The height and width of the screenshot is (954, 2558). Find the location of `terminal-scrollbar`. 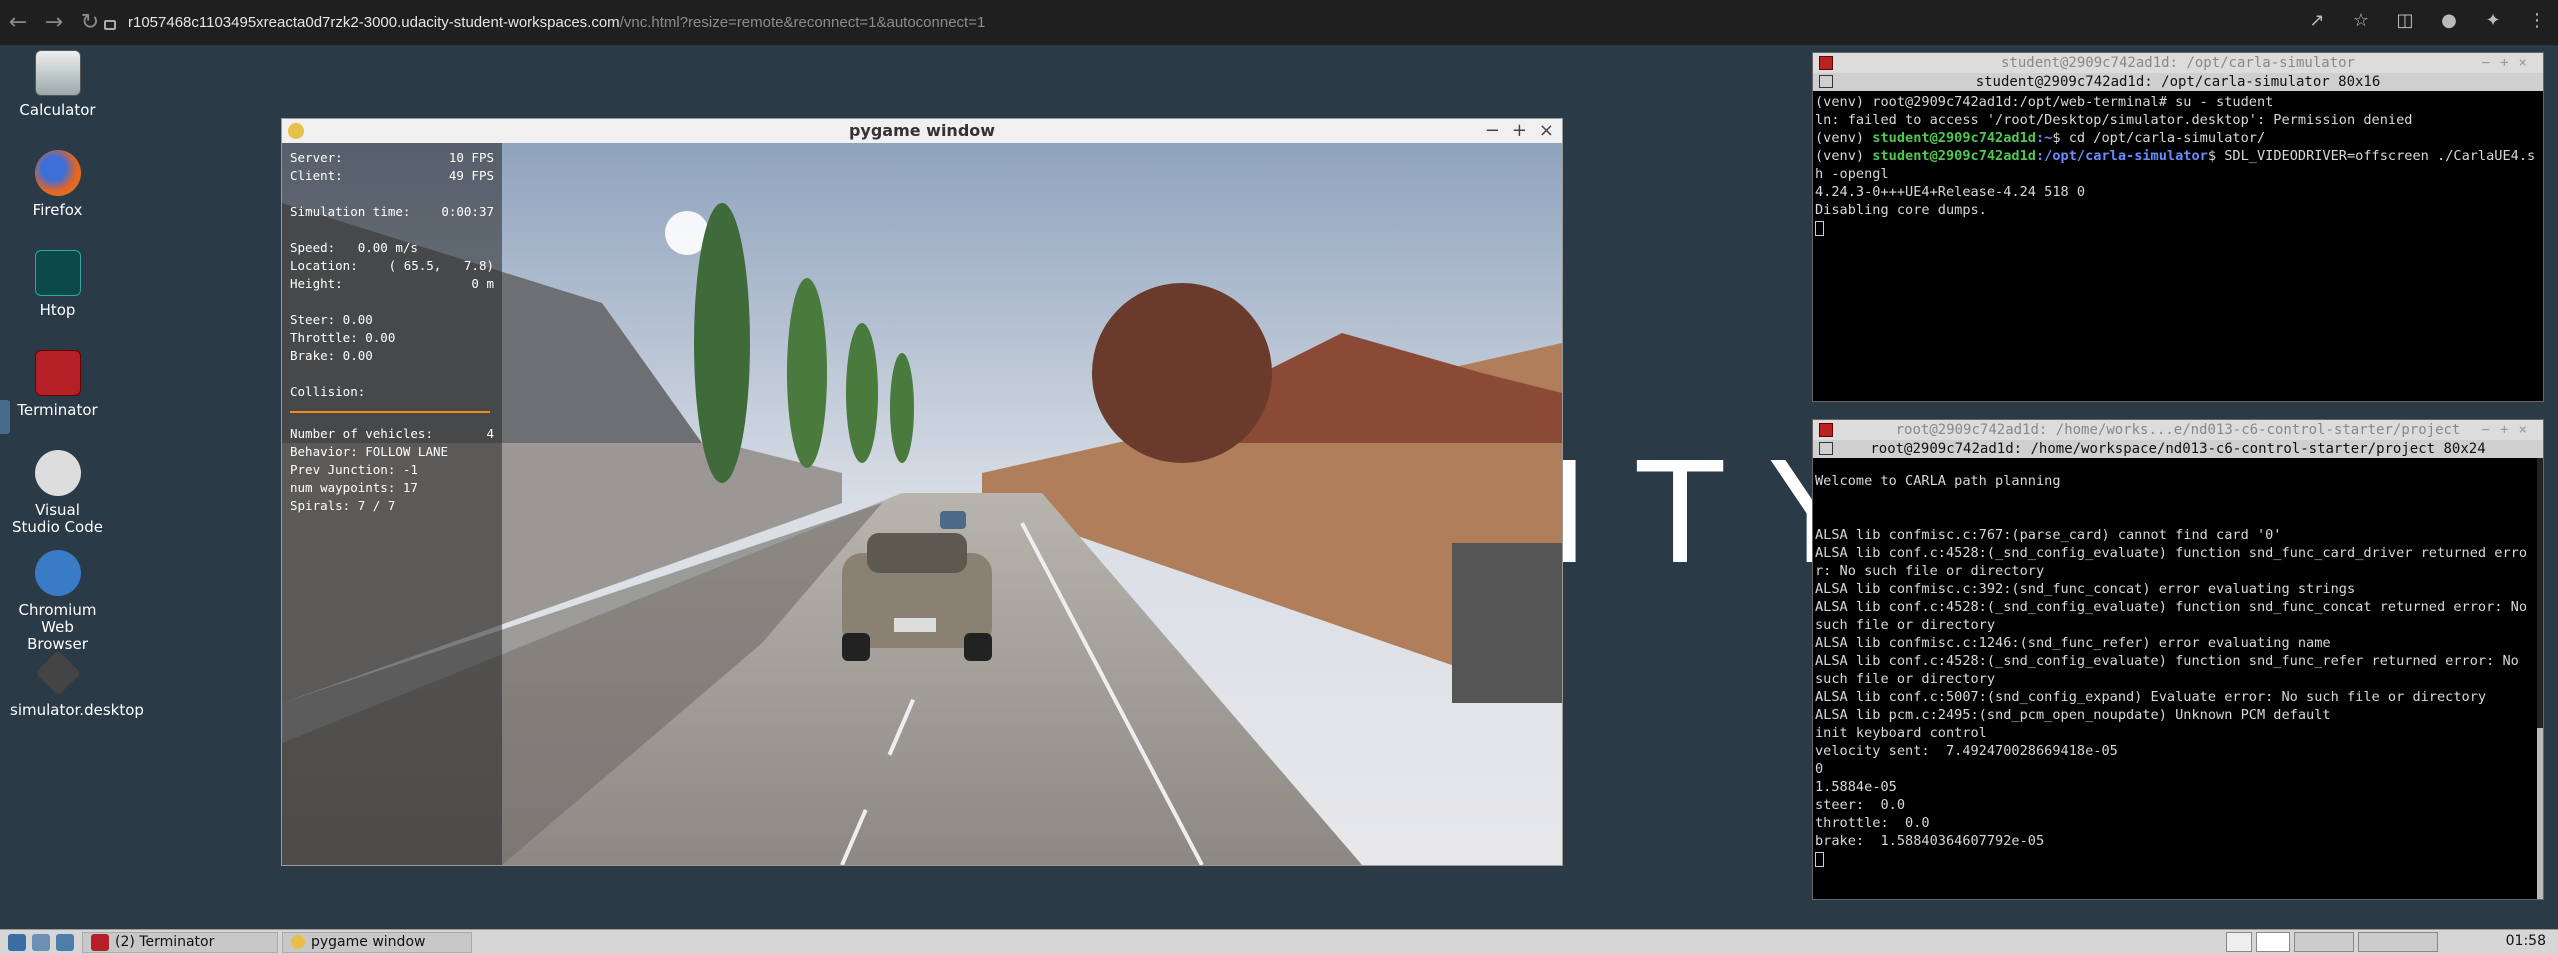

terminal-scrollbar is located at coordinates (2540, 678).